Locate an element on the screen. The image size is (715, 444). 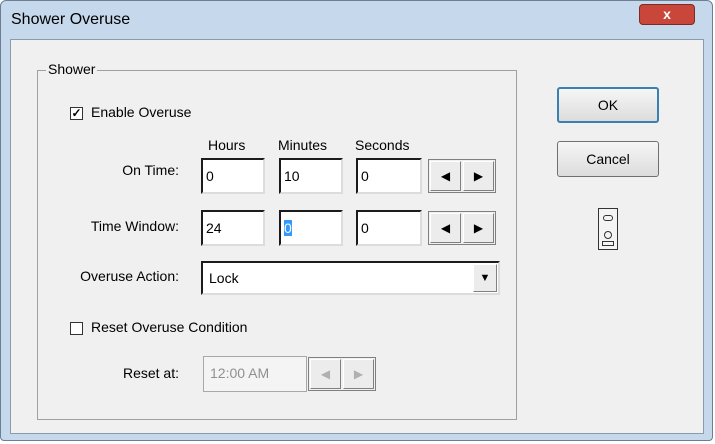
close-button: x is located at coordinates (667, 14).